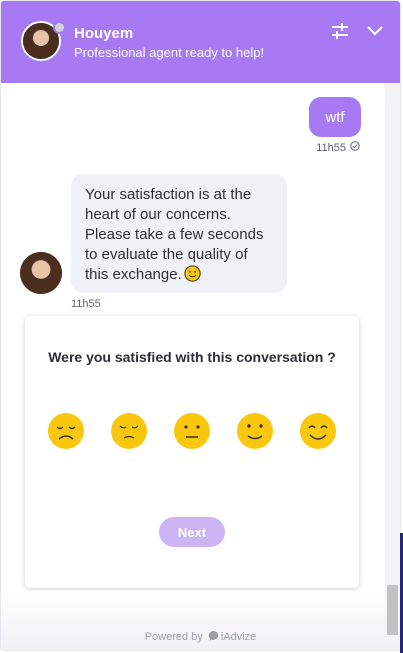  I want to click on user-time-text: 11h55, so click(331, 147).